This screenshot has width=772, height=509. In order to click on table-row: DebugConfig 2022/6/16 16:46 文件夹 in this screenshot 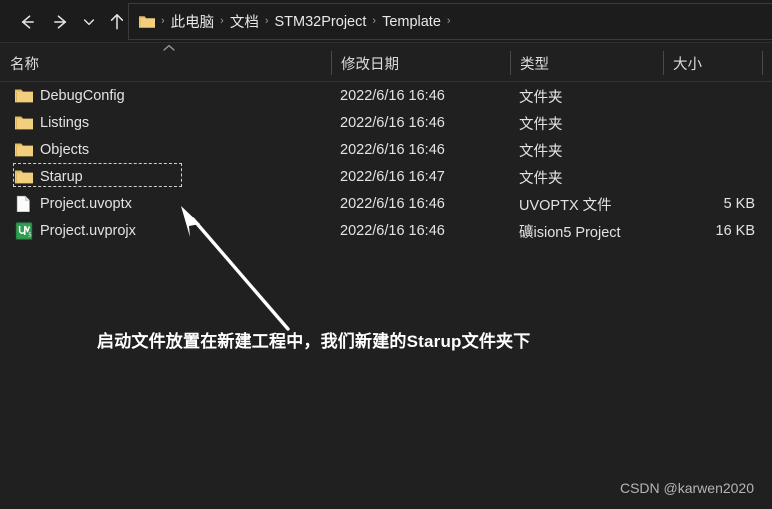, I will do `click(386, 96)`.